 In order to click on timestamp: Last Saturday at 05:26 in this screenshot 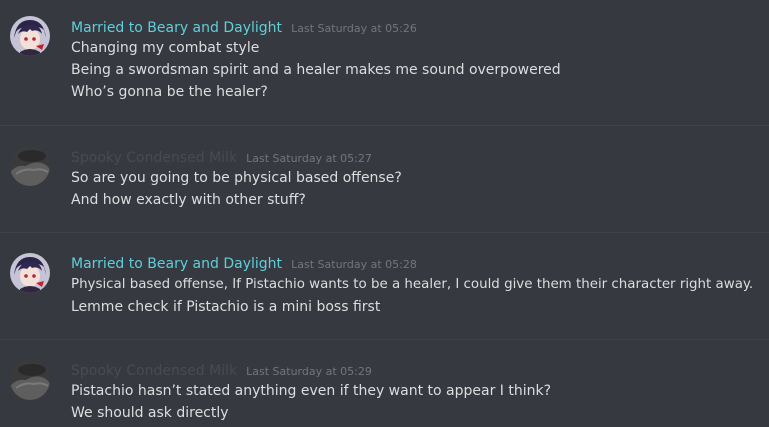, I will do `click(354, 28)`.